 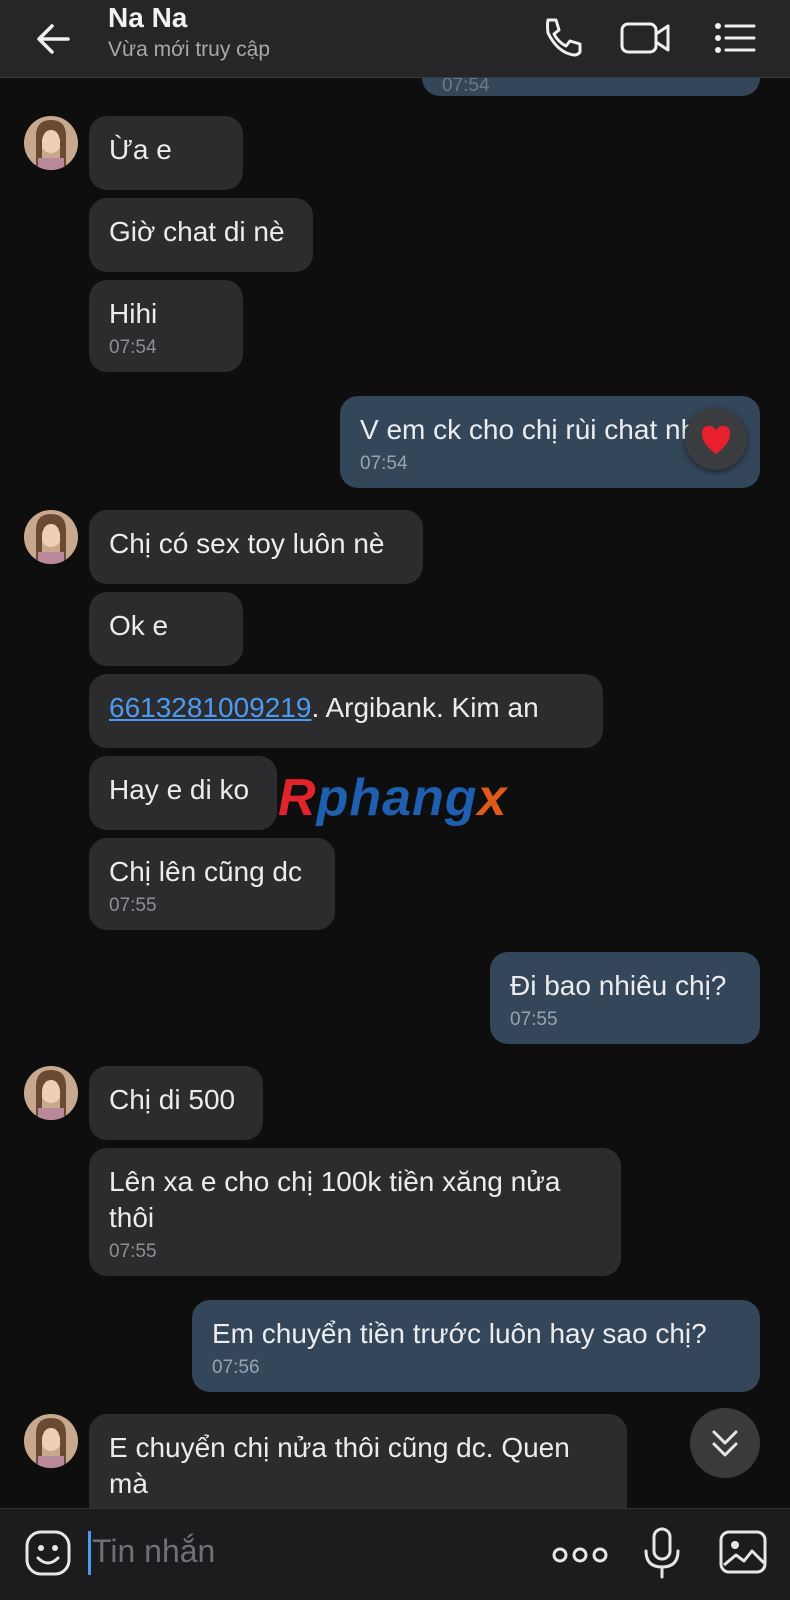 I want to click on message-time: 07:56, so click(x=236, y=1367).